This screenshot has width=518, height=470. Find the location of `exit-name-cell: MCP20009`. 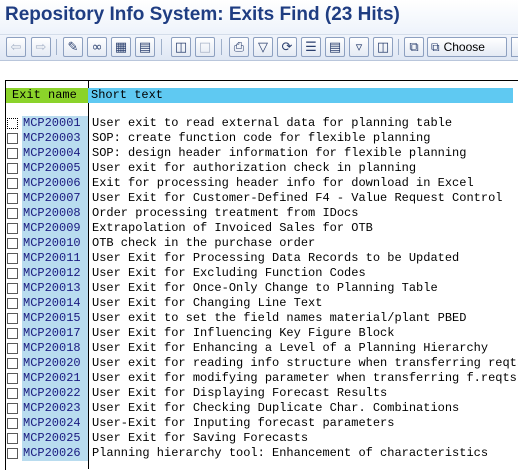

exit-name-cell: MCP20009 is located at coordinates (55, 228).